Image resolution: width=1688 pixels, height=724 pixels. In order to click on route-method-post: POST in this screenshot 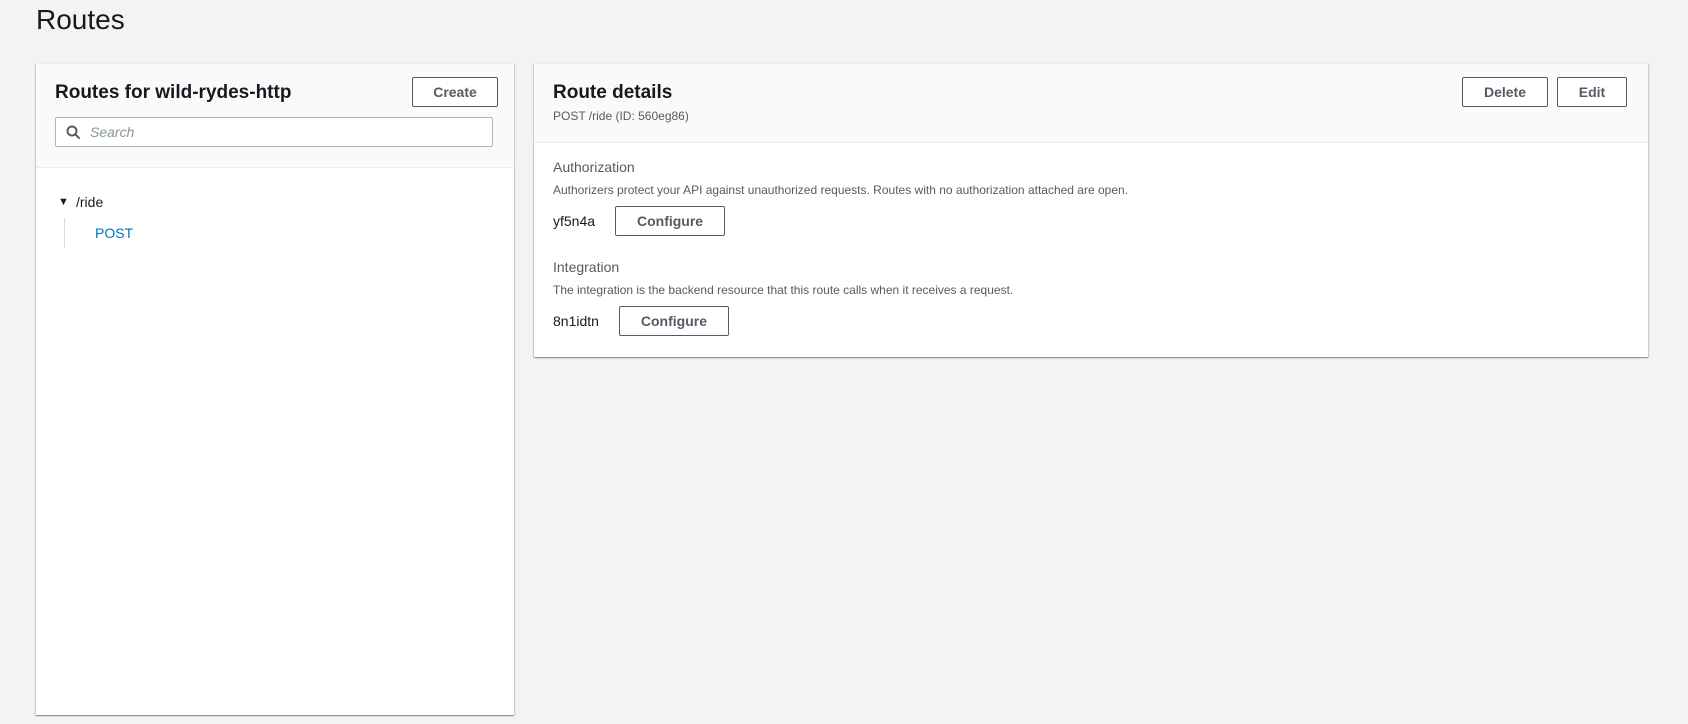, I will do `click(114, 233)`.